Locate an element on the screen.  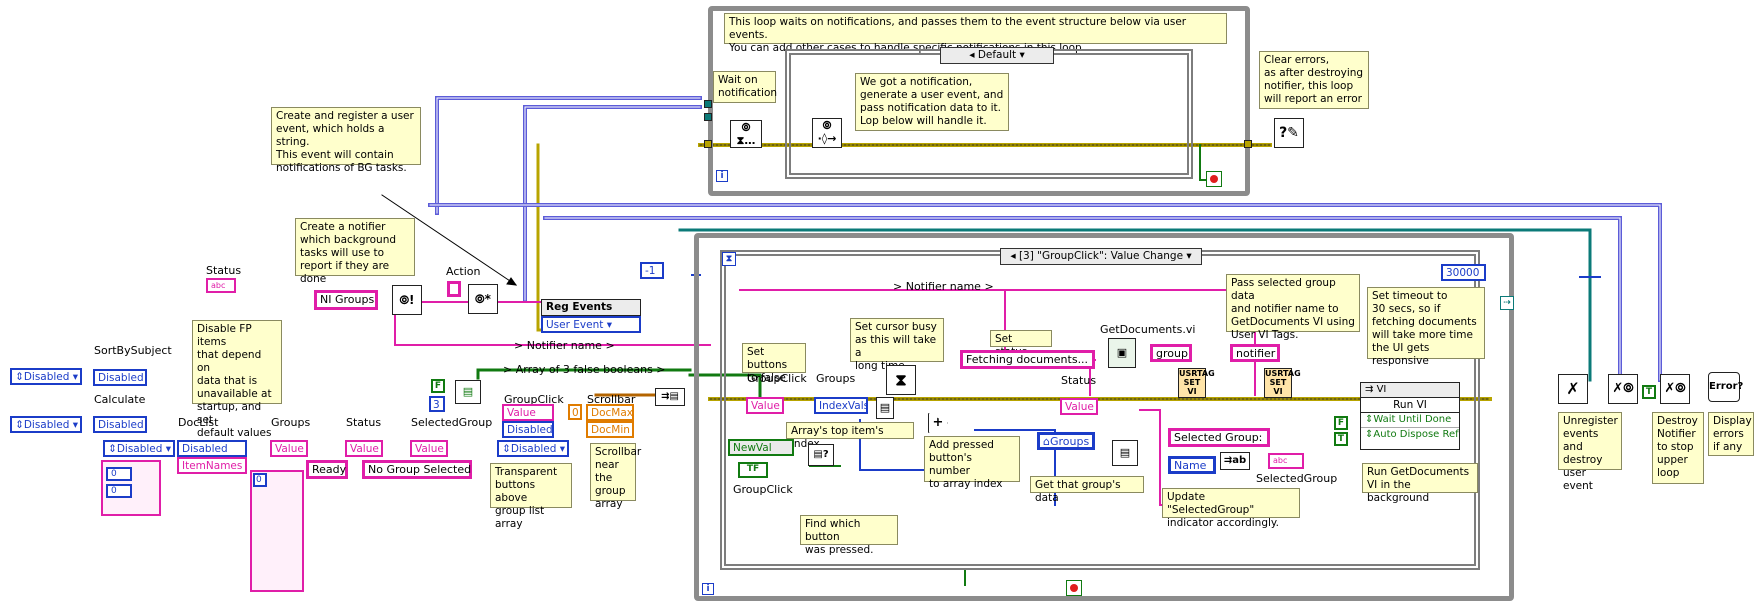
groups-index-0: 0 is located at coordinates (260, 480).